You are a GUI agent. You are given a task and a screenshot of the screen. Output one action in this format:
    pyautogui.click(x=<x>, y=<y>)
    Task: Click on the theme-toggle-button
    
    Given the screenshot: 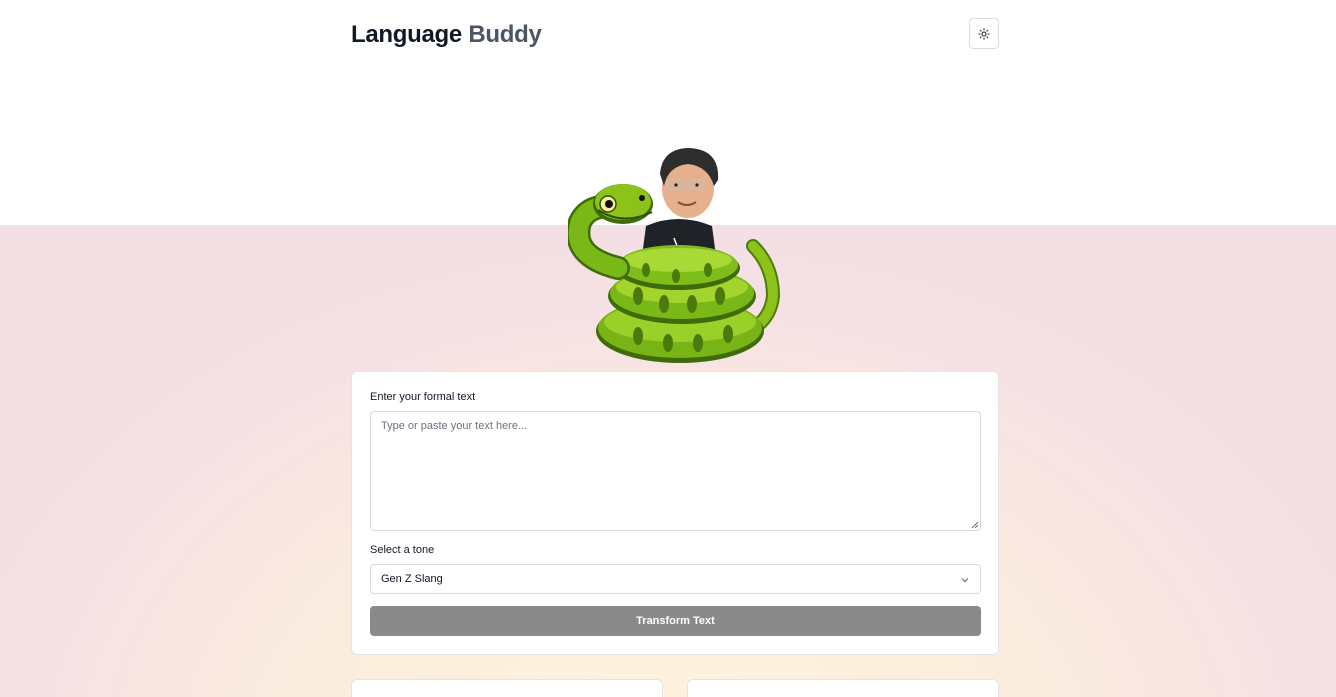 What is the action you would take?
    pyautogui.click(x=984, y=33)
    